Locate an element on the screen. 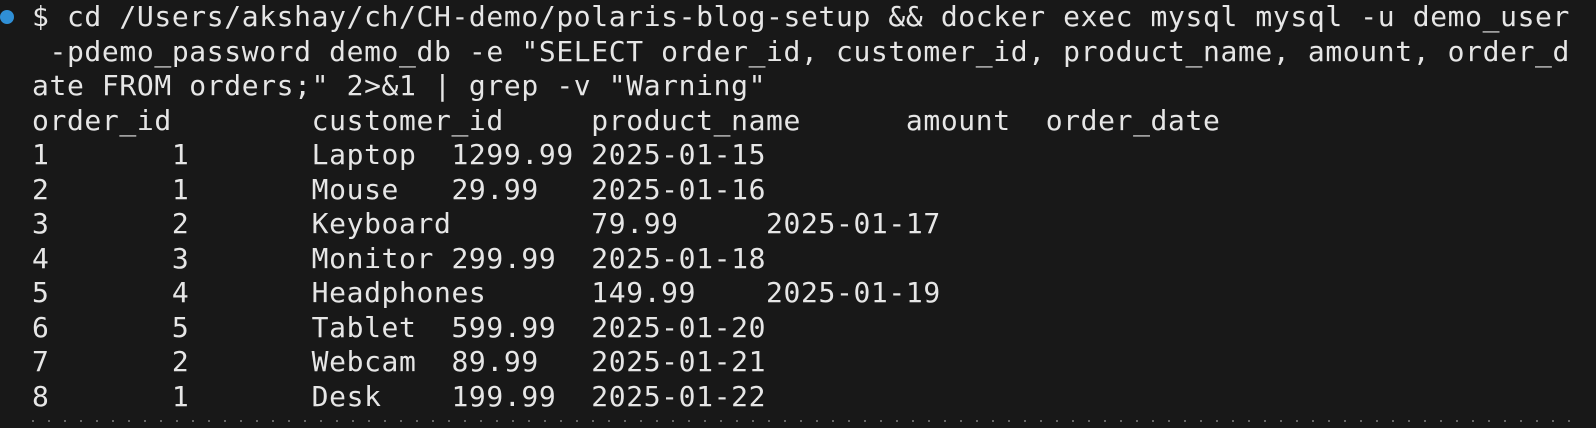  query-result-row: 1 1 Laptop 1299.99 2025-01-15 is located at coordinates (399, 154).